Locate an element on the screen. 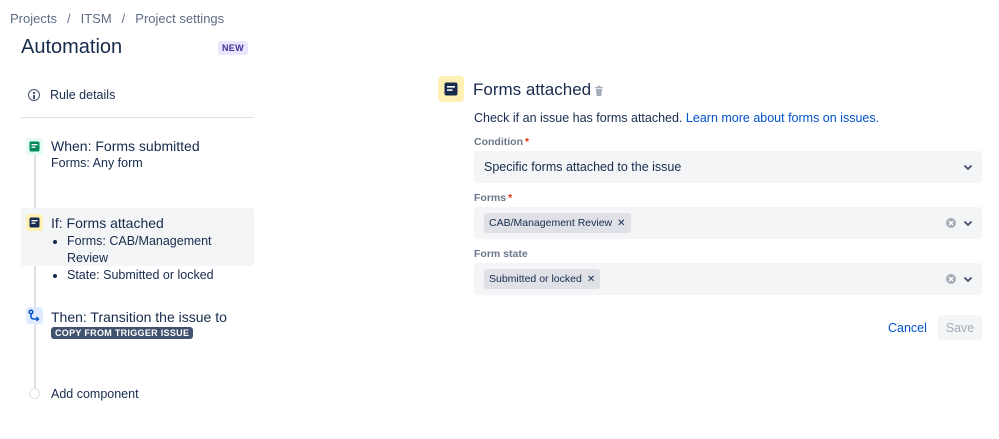 The image size is (999, 439). breadcrumb-itsm: ITSM is located at coordinates (96, 18).